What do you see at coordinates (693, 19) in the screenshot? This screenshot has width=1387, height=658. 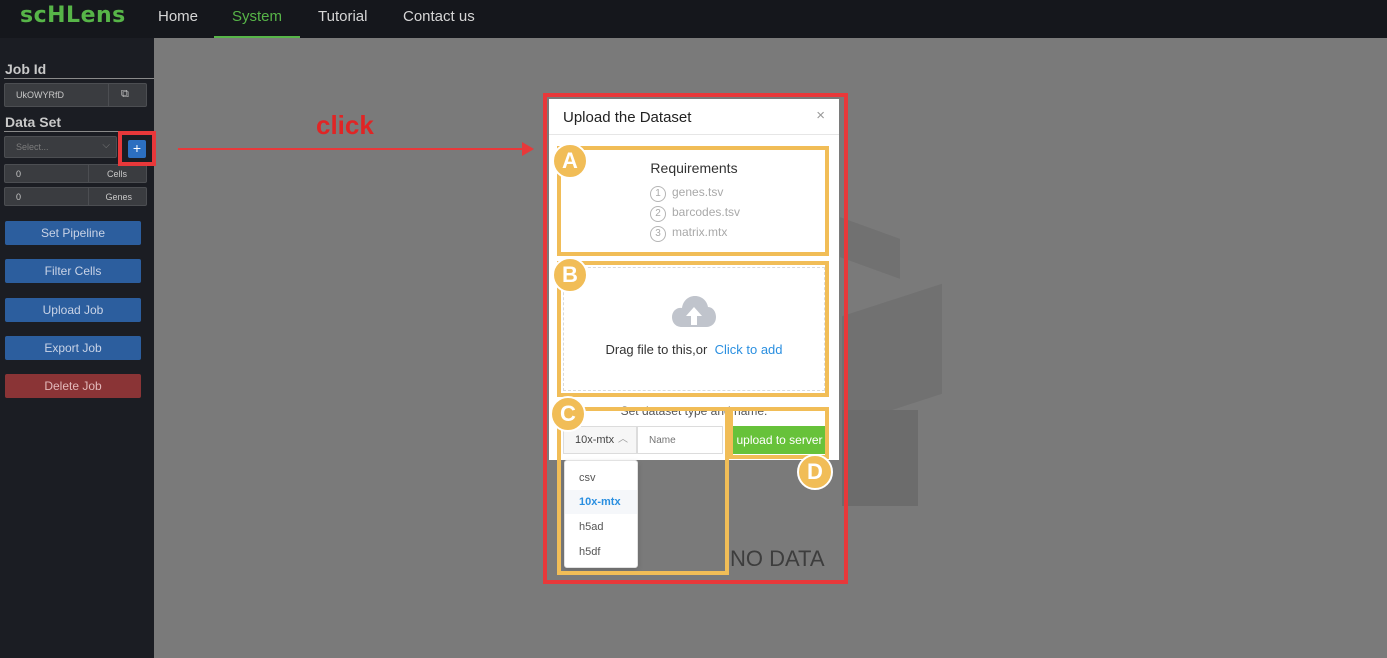 I see `top-nav: scHLens Home System Tutorial Contact us` at bounding box center [693, 19].